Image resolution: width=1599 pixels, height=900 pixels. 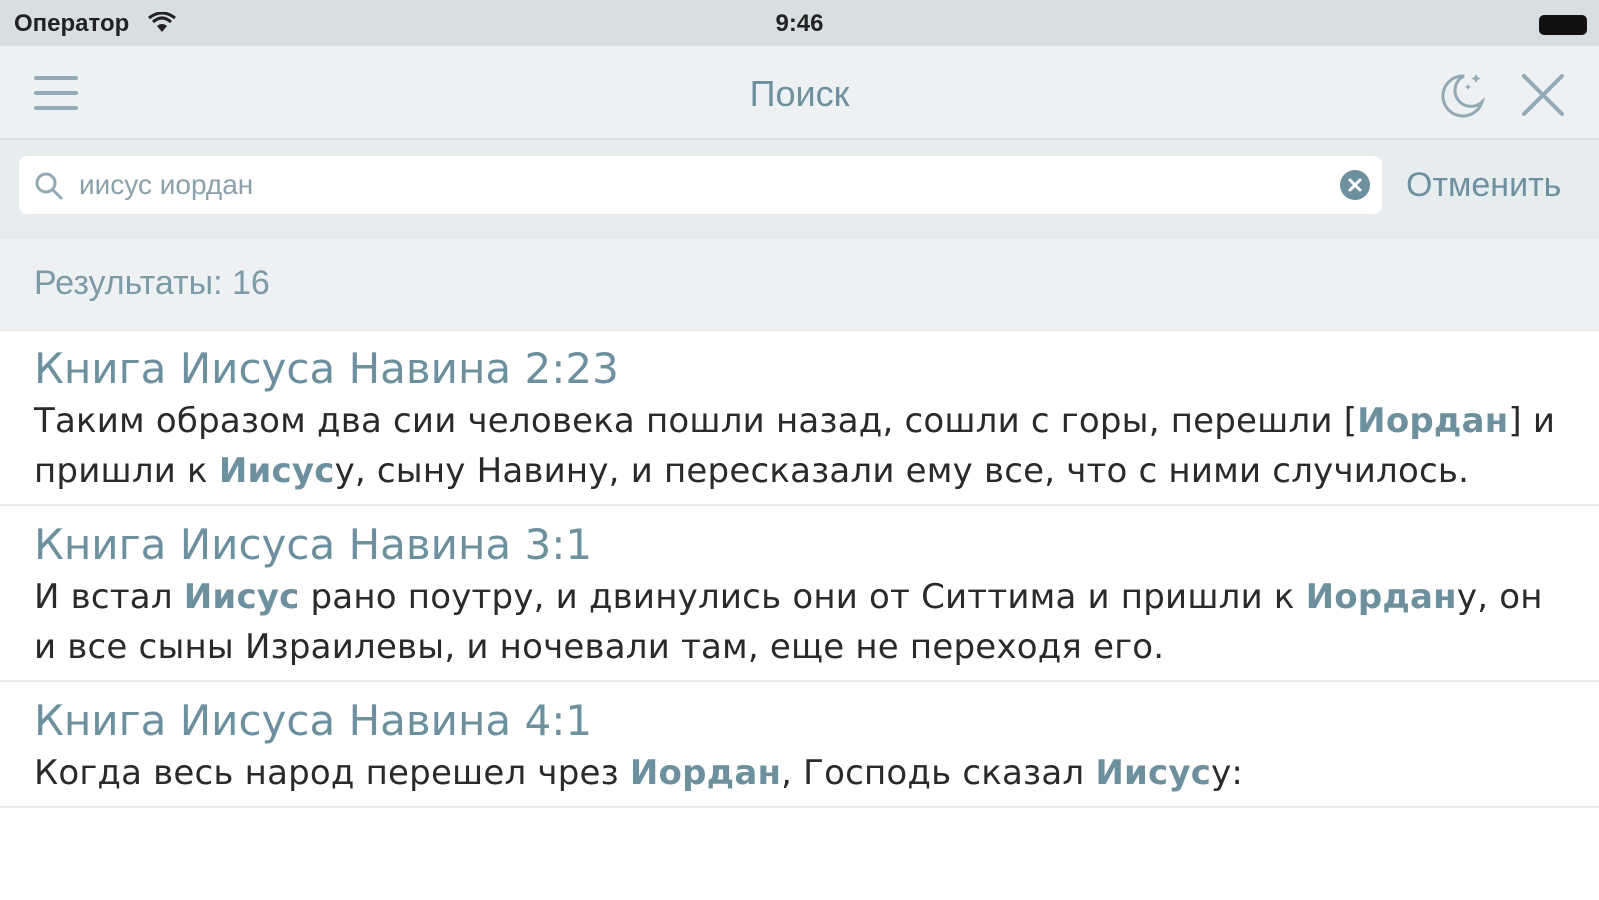 What do you see at coordinates (313, 544) in the screenshot?
I see `result-reference: Книга Иисуса Навина 3:1` at bounding box center [313, 544].